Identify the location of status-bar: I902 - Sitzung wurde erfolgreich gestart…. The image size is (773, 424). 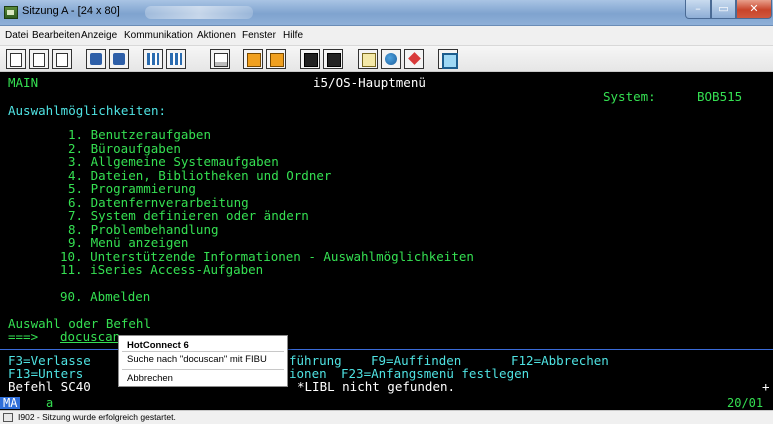
(386, 417).